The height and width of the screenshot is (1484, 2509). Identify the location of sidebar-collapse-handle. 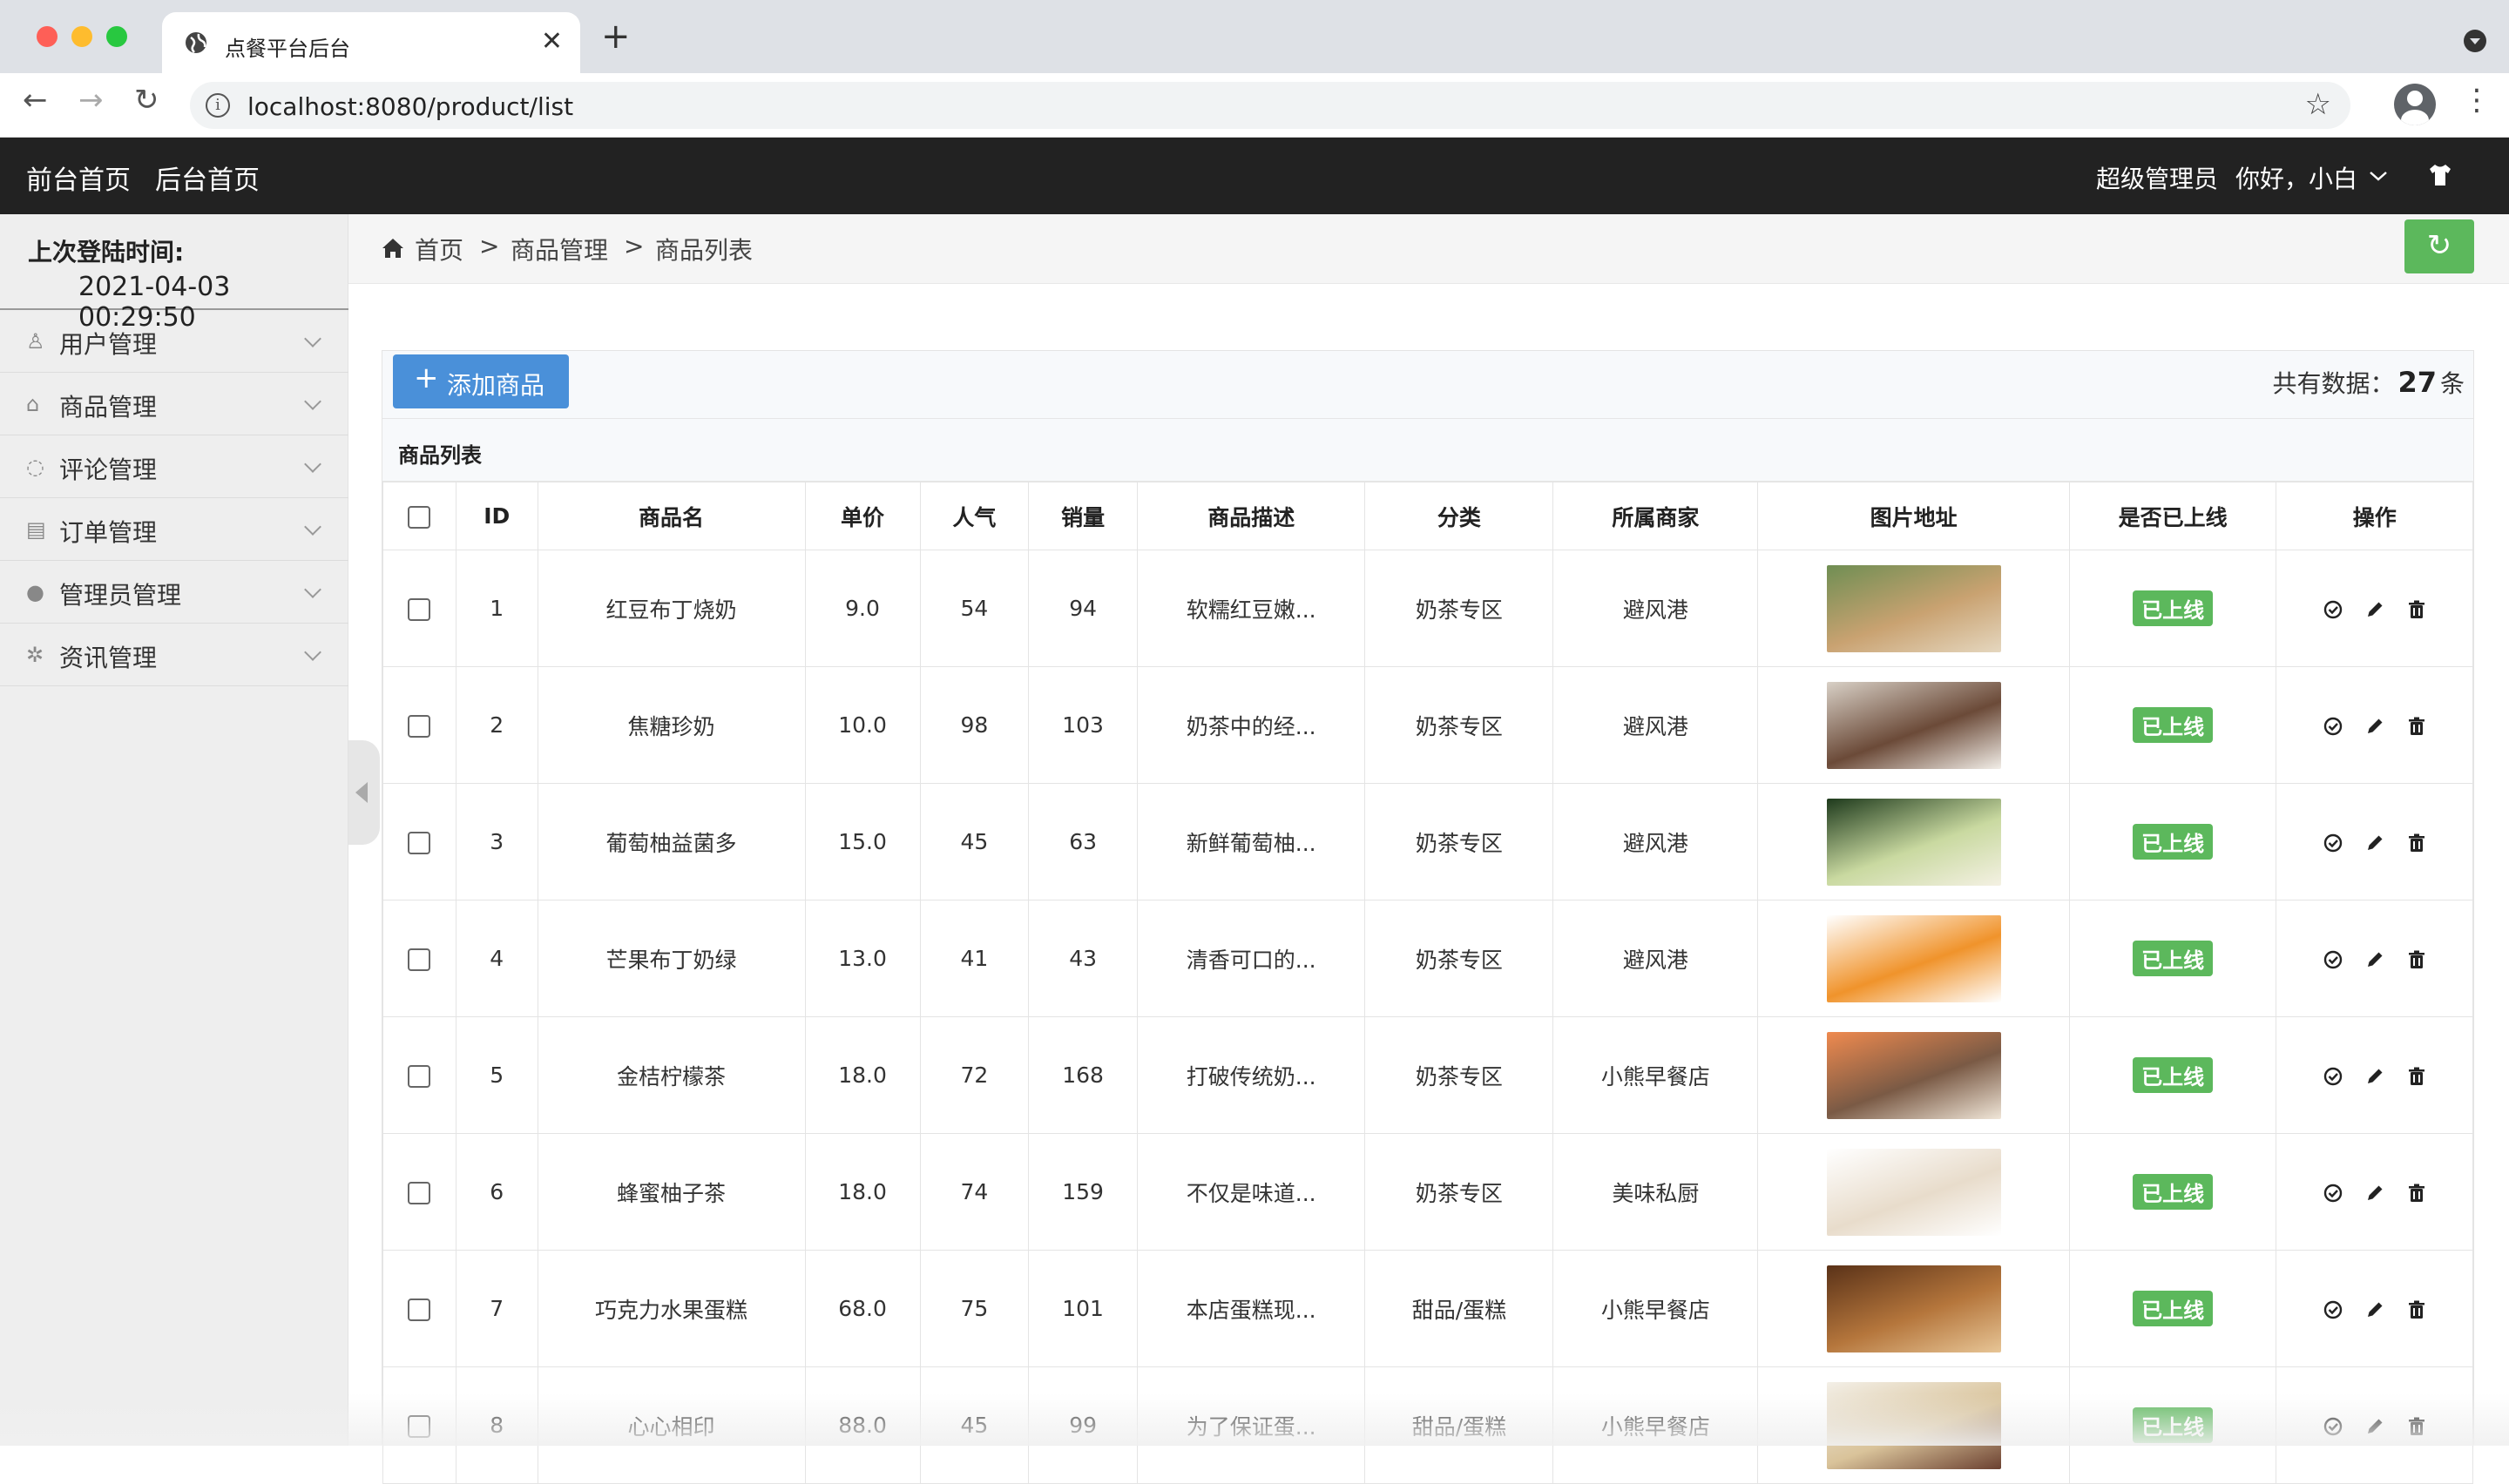
(364, 792).